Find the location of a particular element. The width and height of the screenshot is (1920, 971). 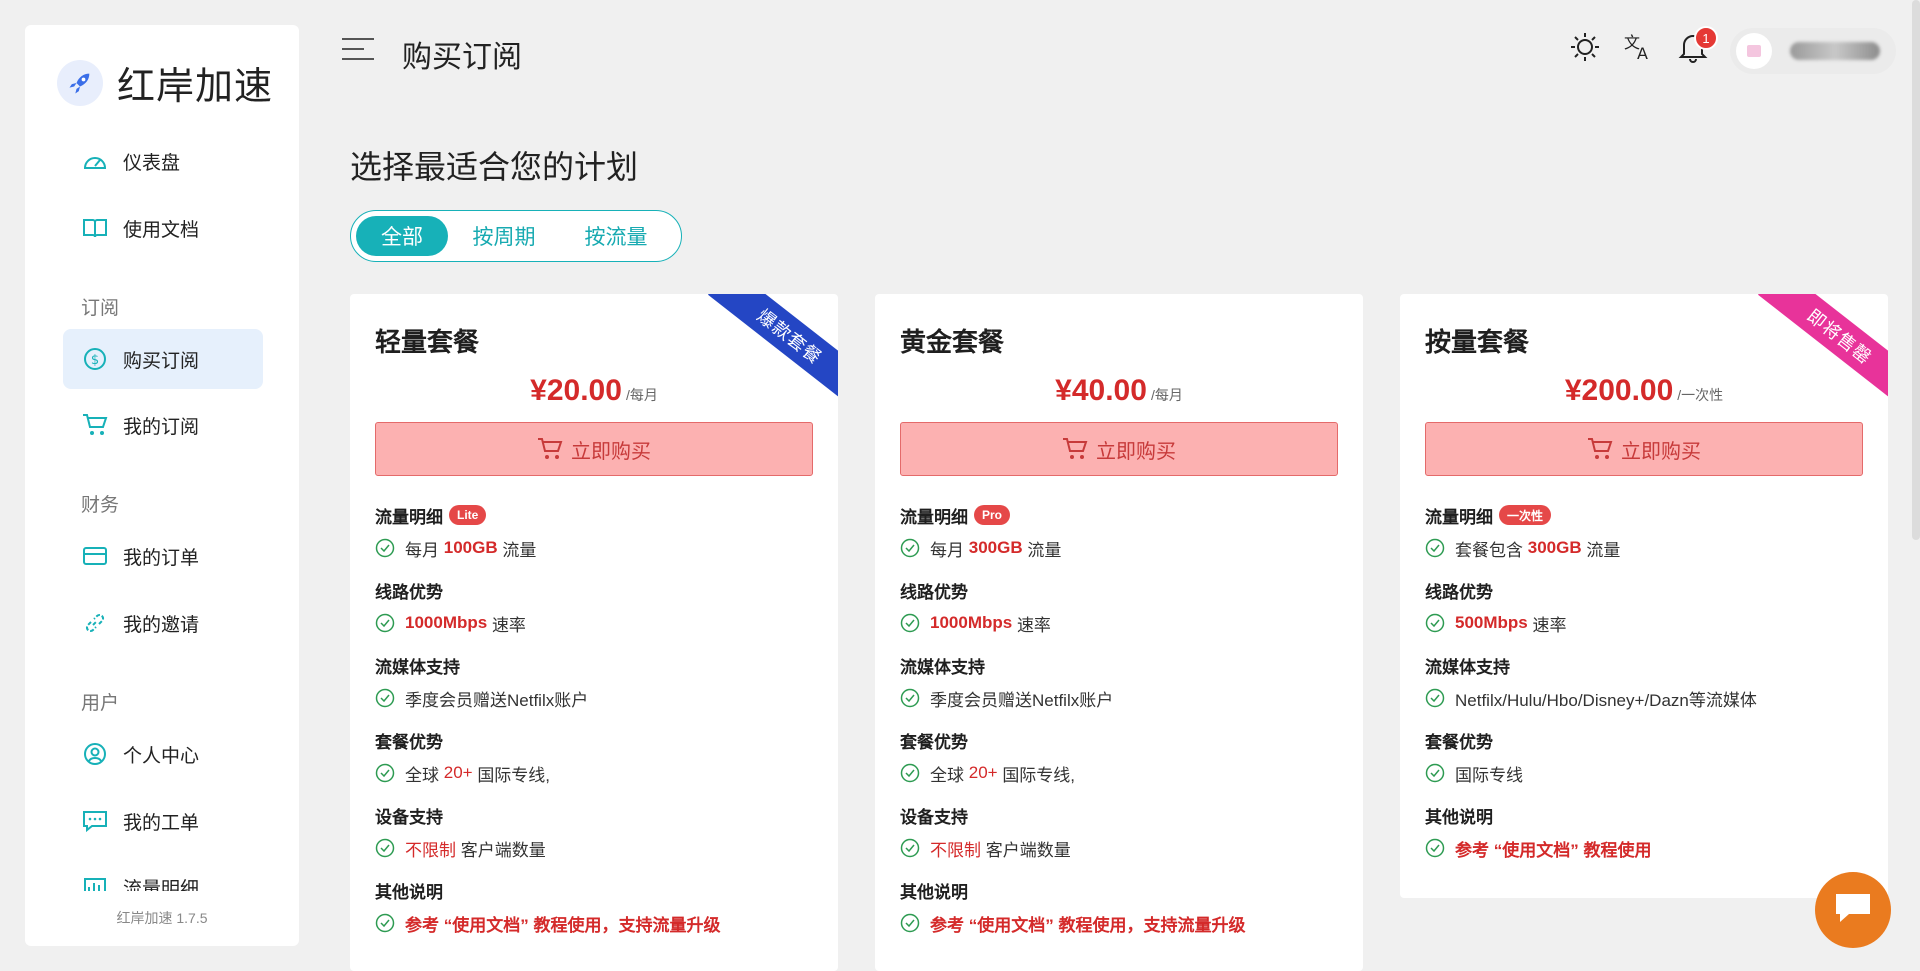

page-title: 购买订阅 is located at coordinates (462, 57).